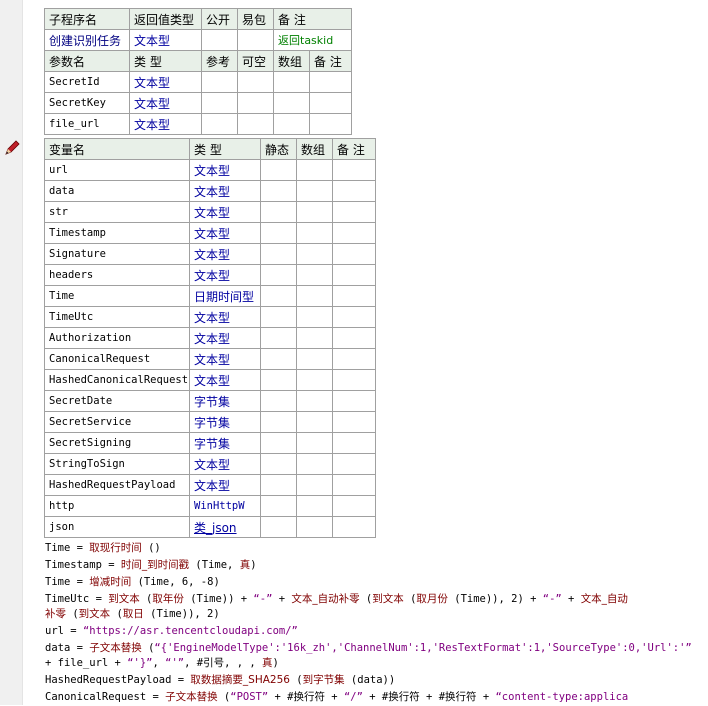 This screenshot has height=706, width=708. I want to click on variable-name: SecretService, so click(117, 422).